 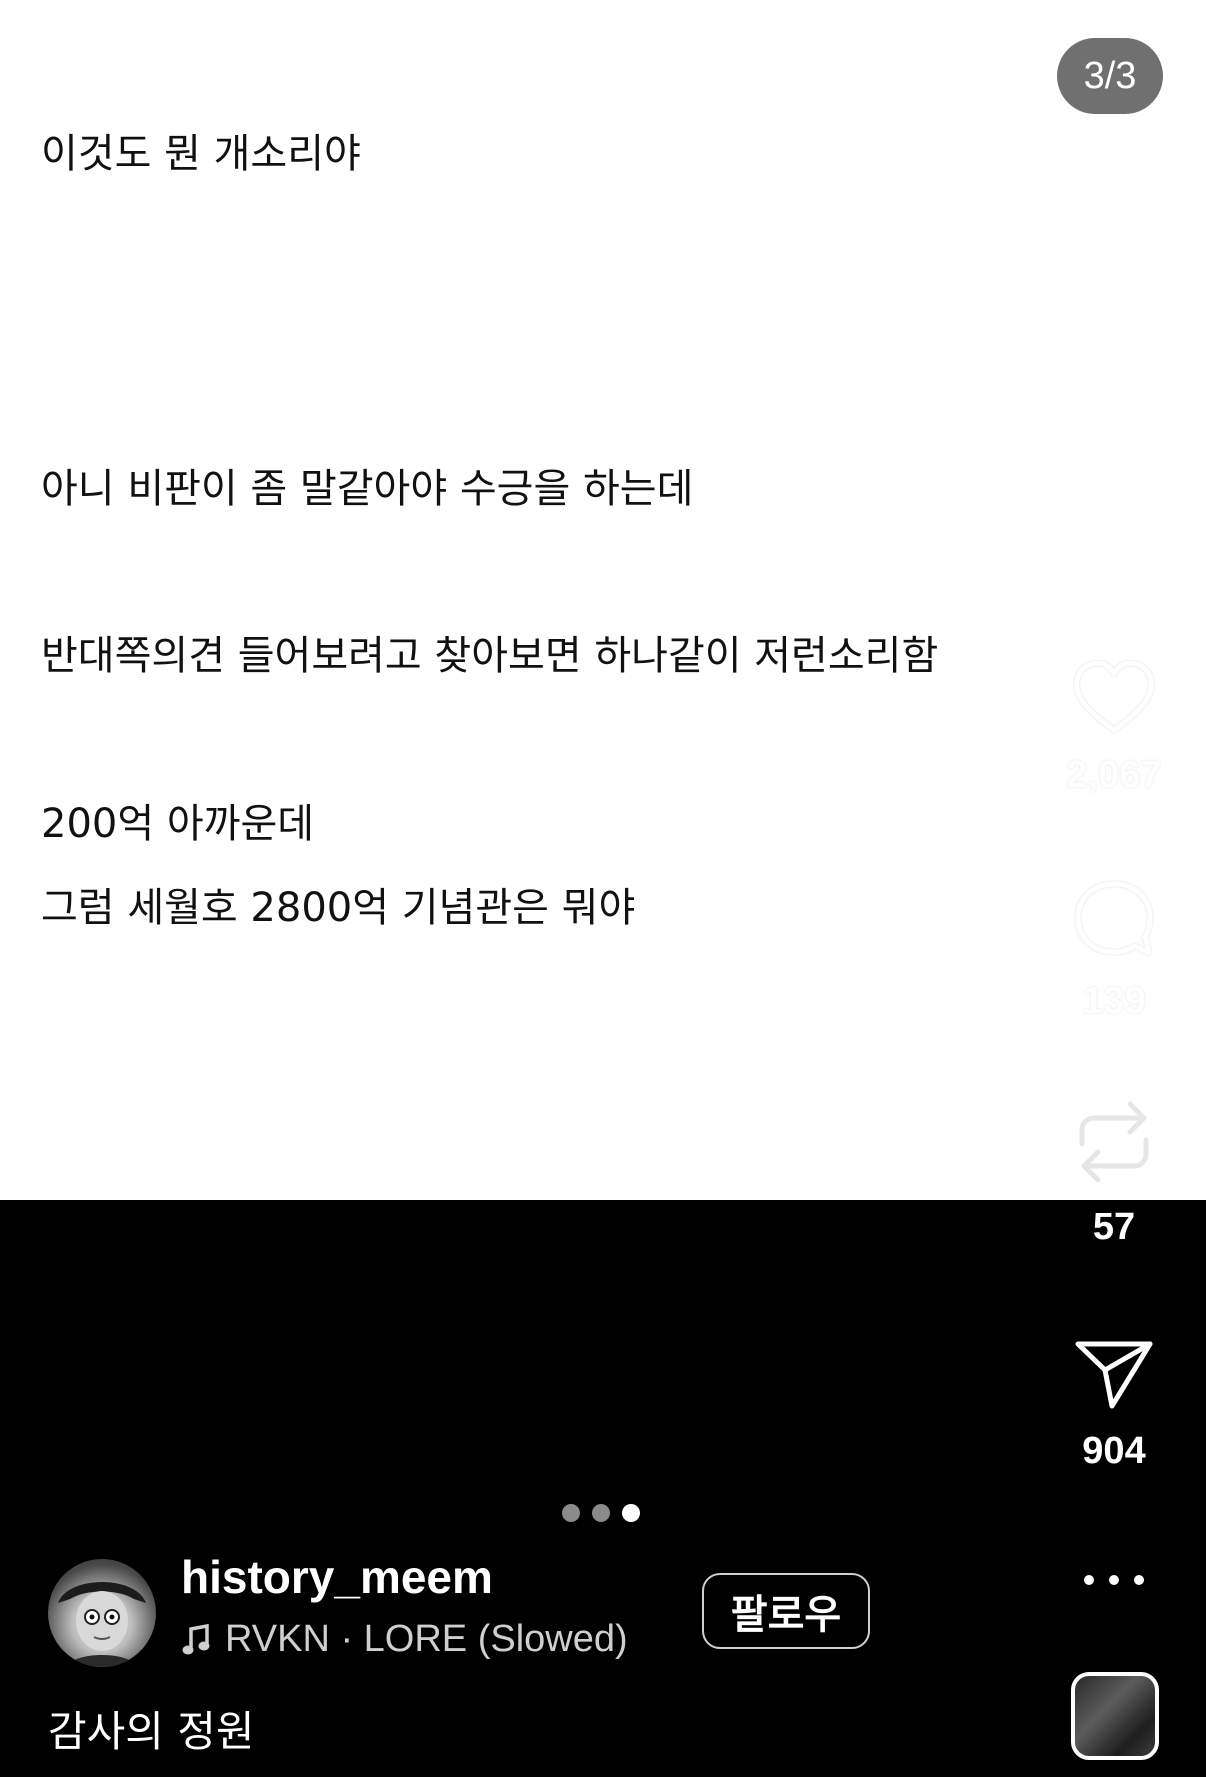 I want to click on author-username: history_meem, so click(x=337, y=1577).